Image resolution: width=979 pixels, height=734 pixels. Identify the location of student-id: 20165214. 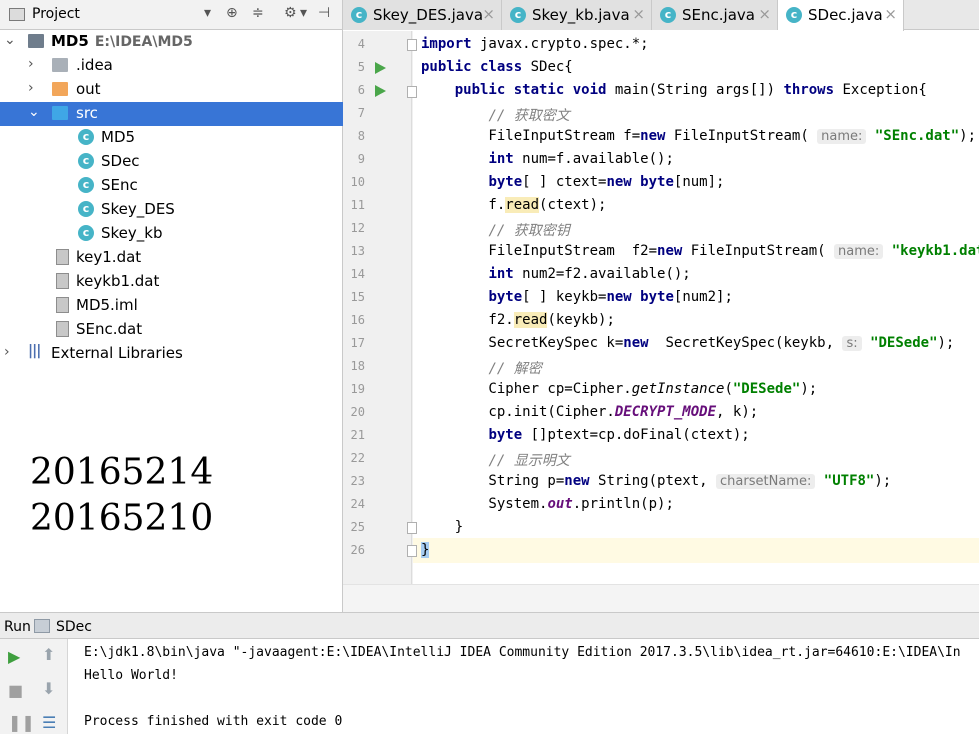
(122, 472).